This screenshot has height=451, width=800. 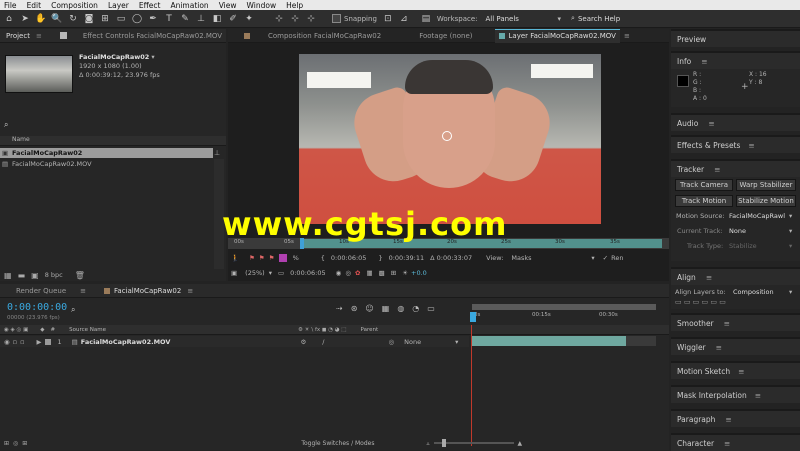 I want to click on layer-duration-end, so click(x=641, y=341).